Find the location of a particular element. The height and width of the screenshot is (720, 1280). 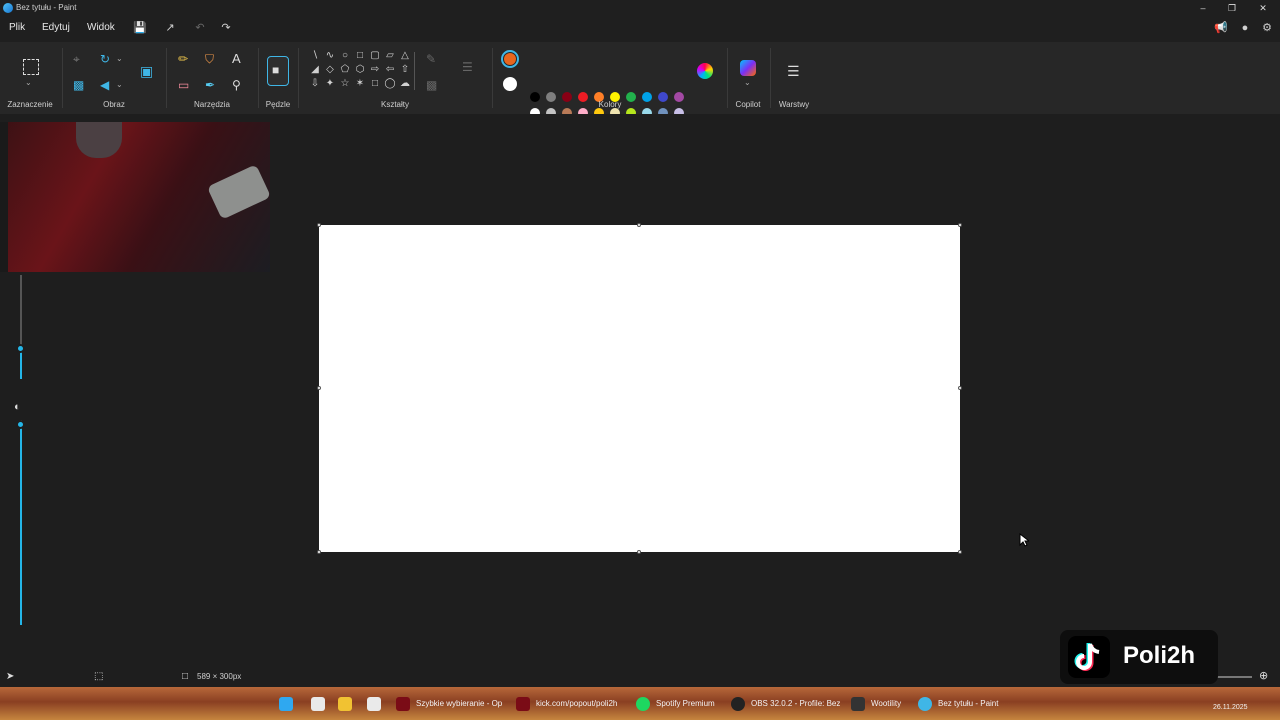

restore-icon: ❐ is located at coordinates (1232, 8).